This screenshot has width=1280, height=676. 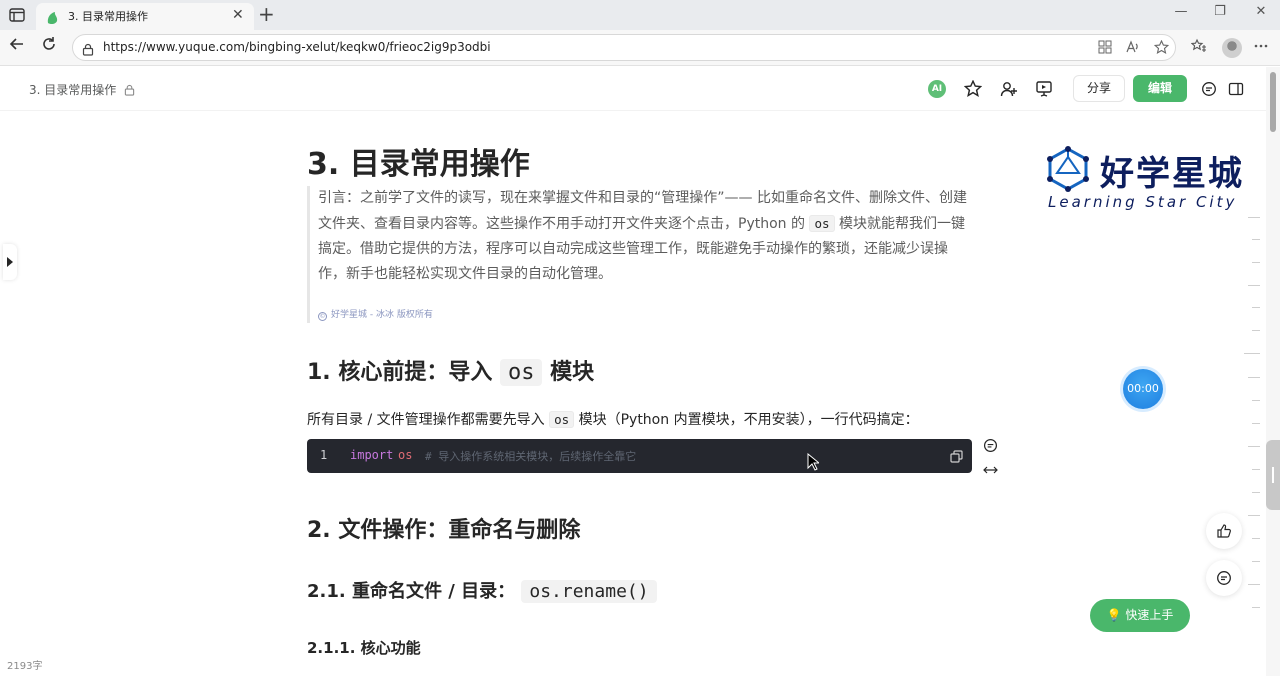 I want to click on close-window-button: ✕, so click(x=1261, y=14).